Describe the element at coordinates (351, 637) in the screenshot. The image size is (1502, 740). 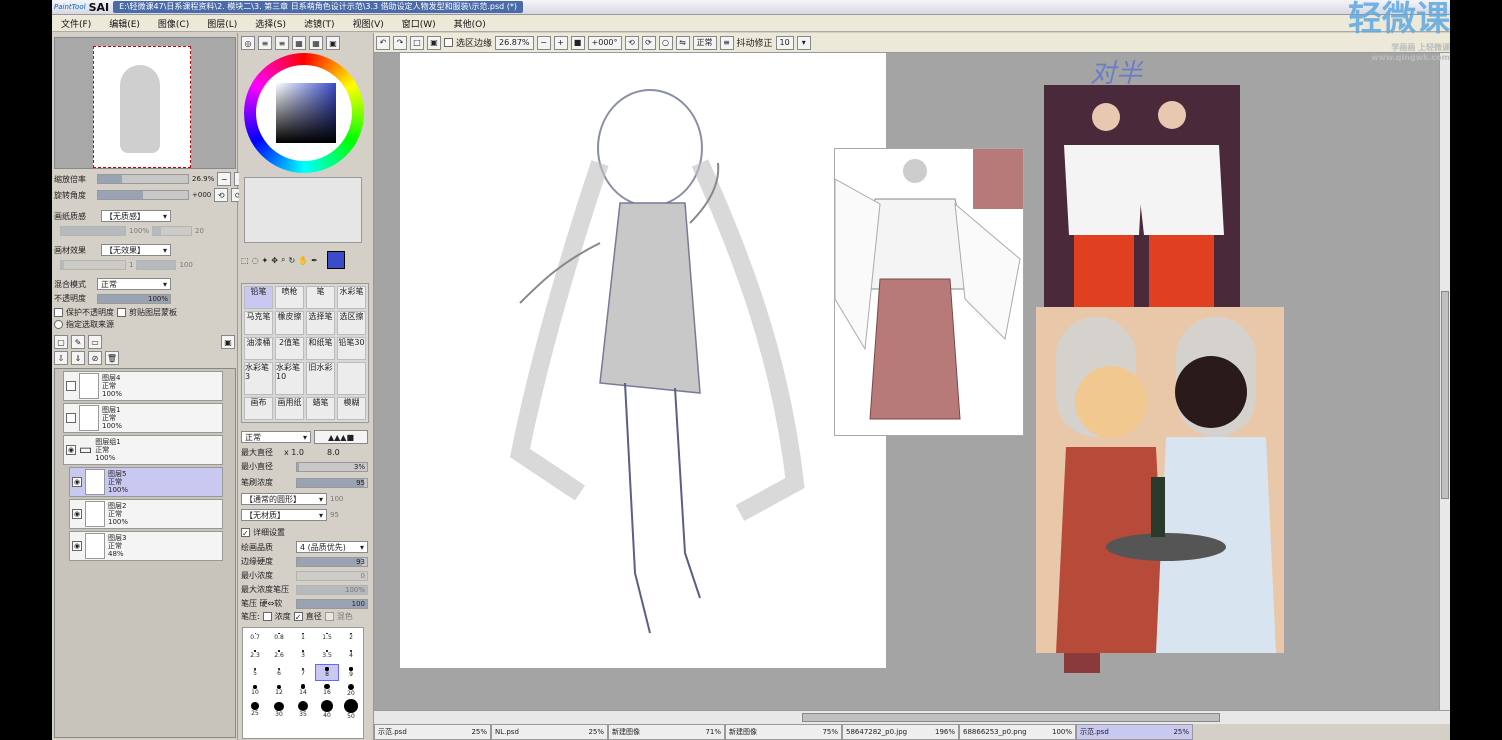
I see `brush-size-option: 2` at that location.